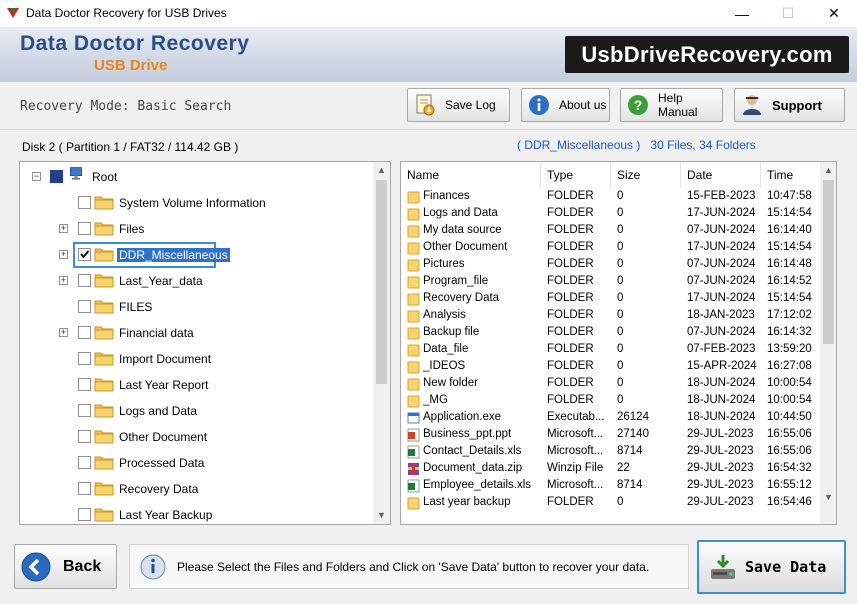 The width and height of the screenshot is (857, 604). What do you see at coordinates (791, 175) in the screenshot?
I see `column-header-time: Time` at bounding box center [791, 175].